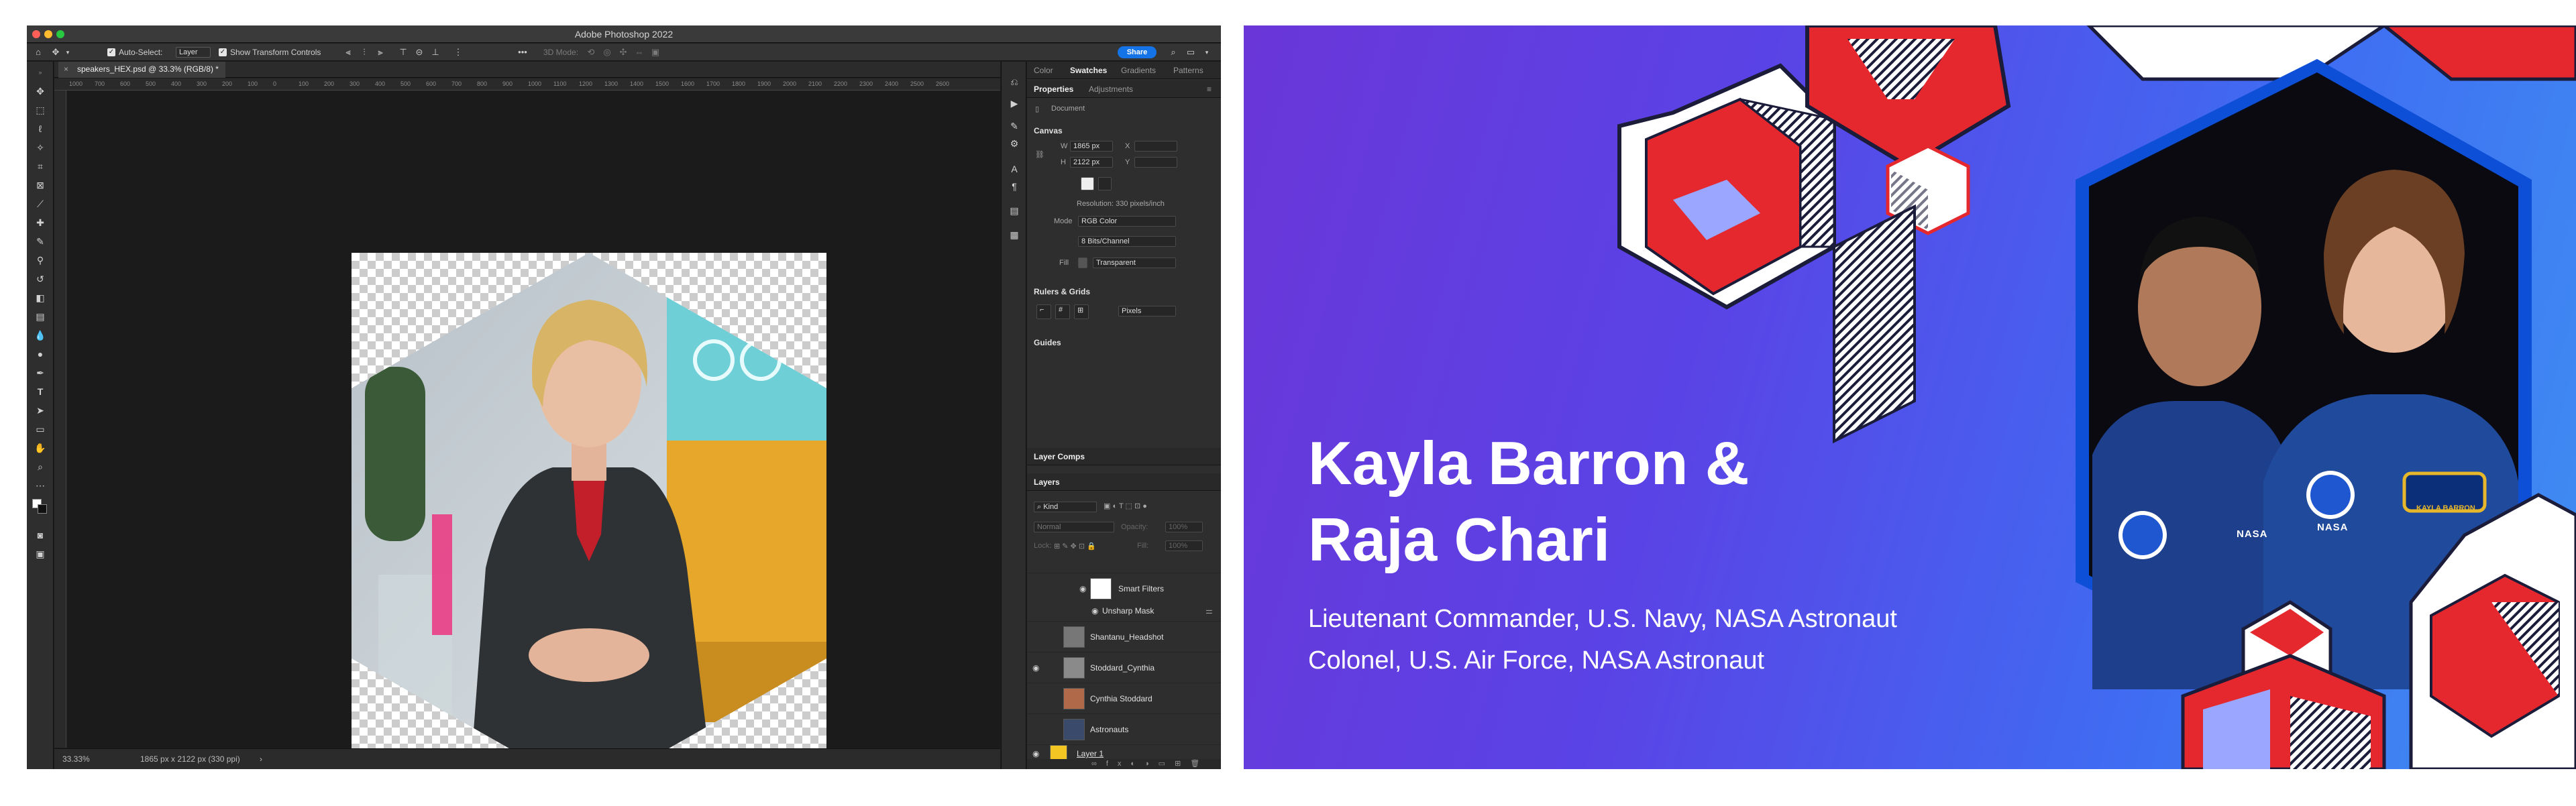  I want to click on guides-toggle-icon: ⊞, so click(1081, 311).